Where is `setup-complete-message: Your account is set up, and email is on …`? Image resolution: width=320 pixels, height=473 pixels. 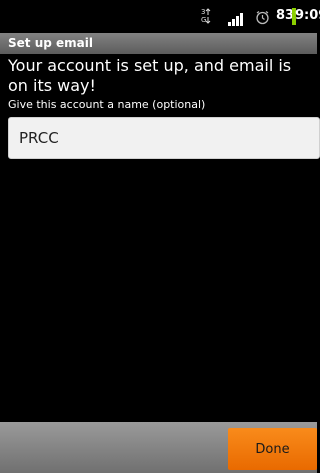 setup-complete-message: Your account is set up, and email is on … is located at coordinates (150, 75).